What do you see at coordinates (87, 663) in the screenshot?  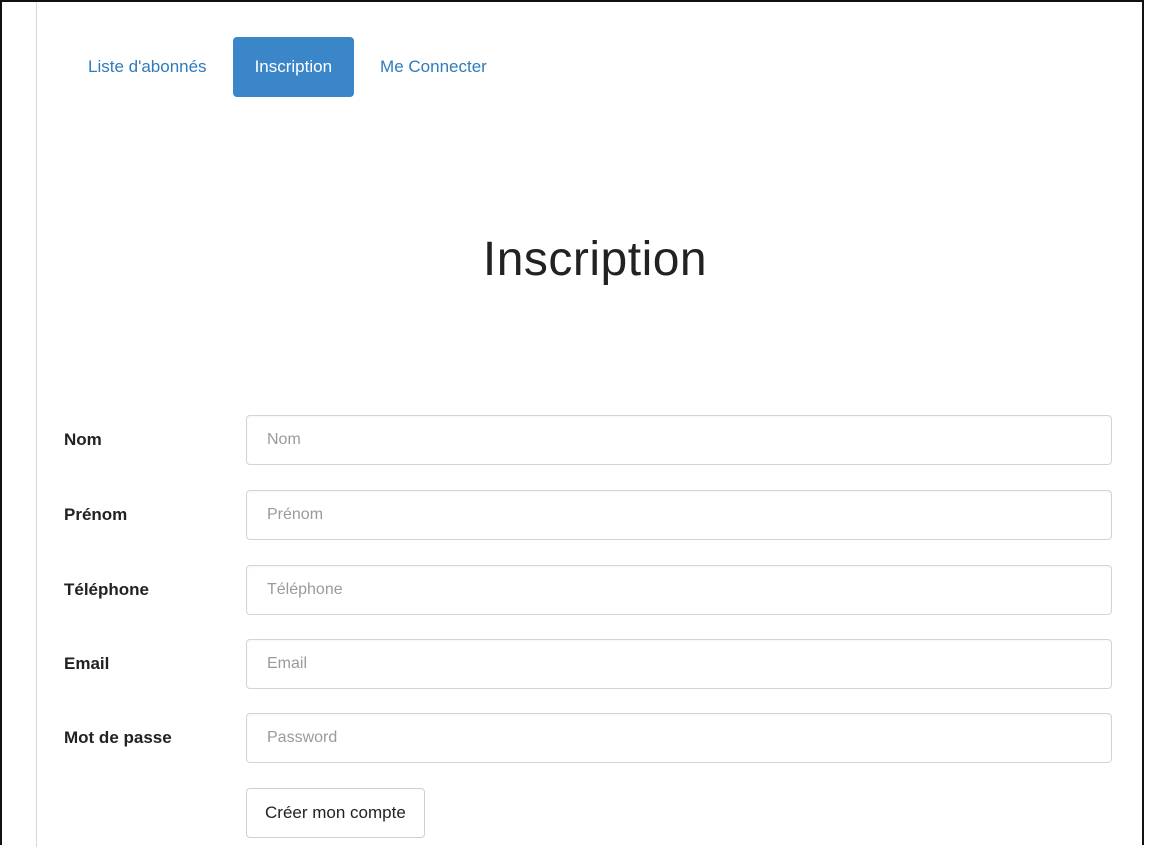 I see `email-label: Email` at bounding box center [87, 663].